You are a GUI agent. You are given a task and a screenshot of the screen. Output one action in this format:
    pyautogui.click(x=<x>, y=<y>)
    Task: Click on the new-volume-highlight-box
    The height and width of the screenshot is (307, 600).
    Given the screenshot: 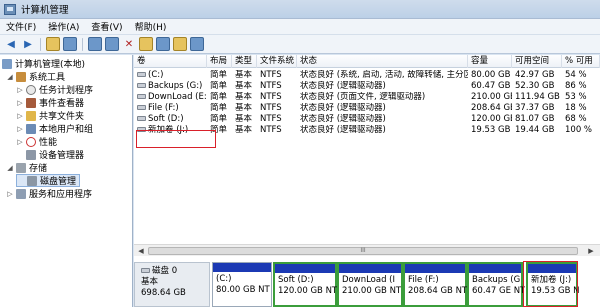 What is the action you would take?
    pyautogui.click(x=176, y=139)
    